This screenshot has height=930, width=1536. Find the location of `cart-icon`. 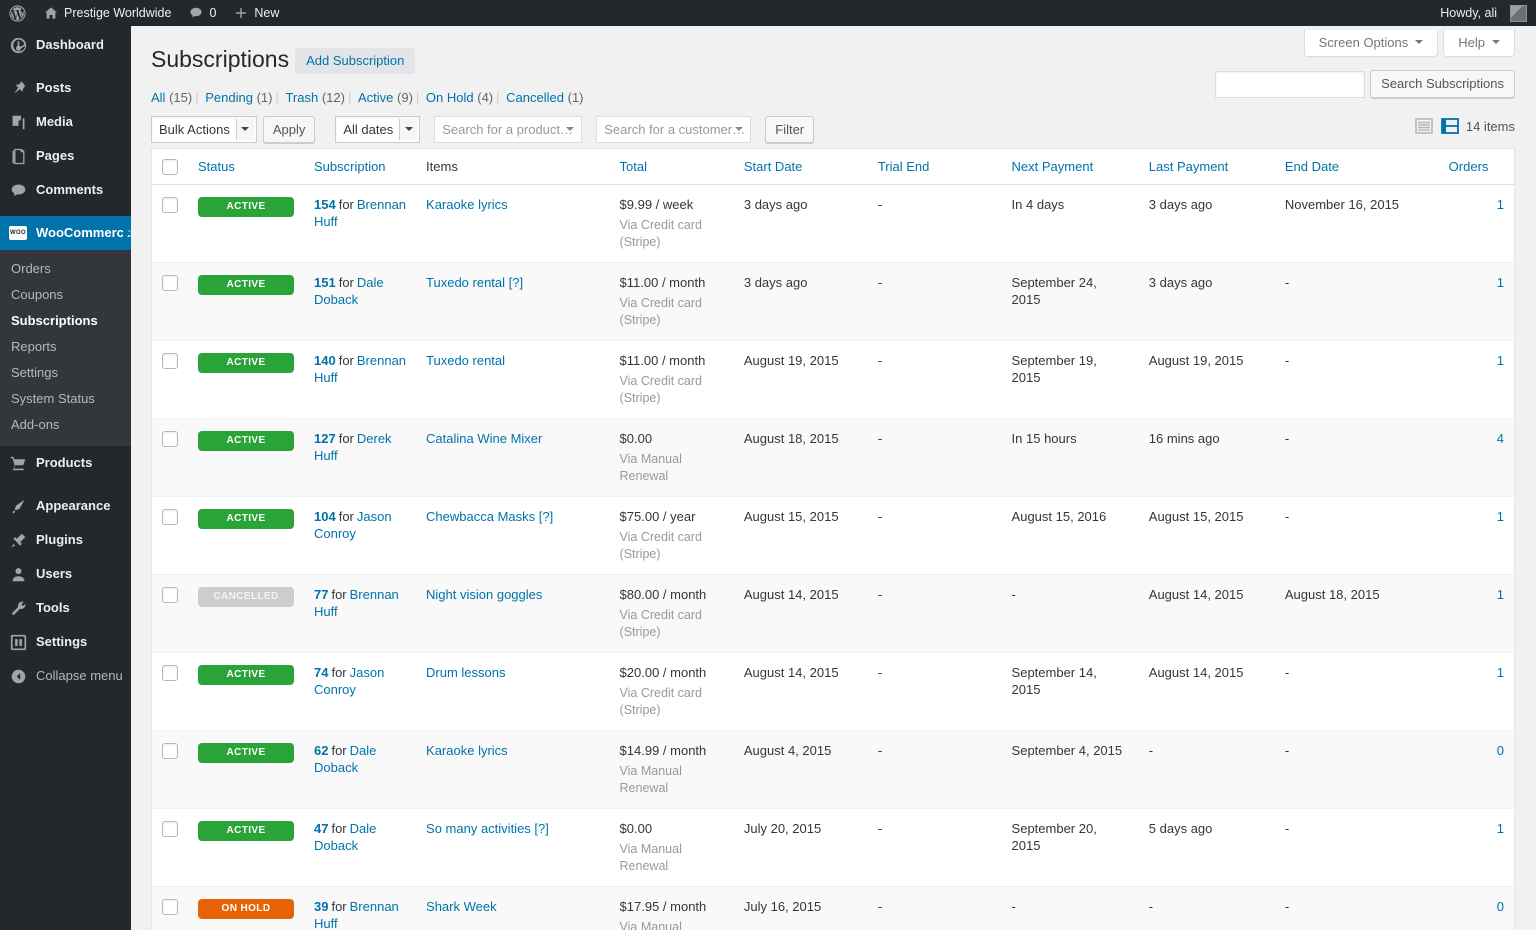

cart-icon is located at coordinates (18, 463).